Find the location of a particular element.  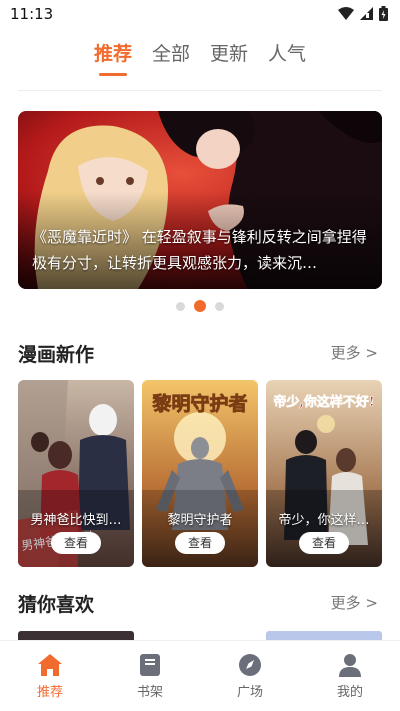

tab-label: 推荐 is located at coordinates (112, 54).